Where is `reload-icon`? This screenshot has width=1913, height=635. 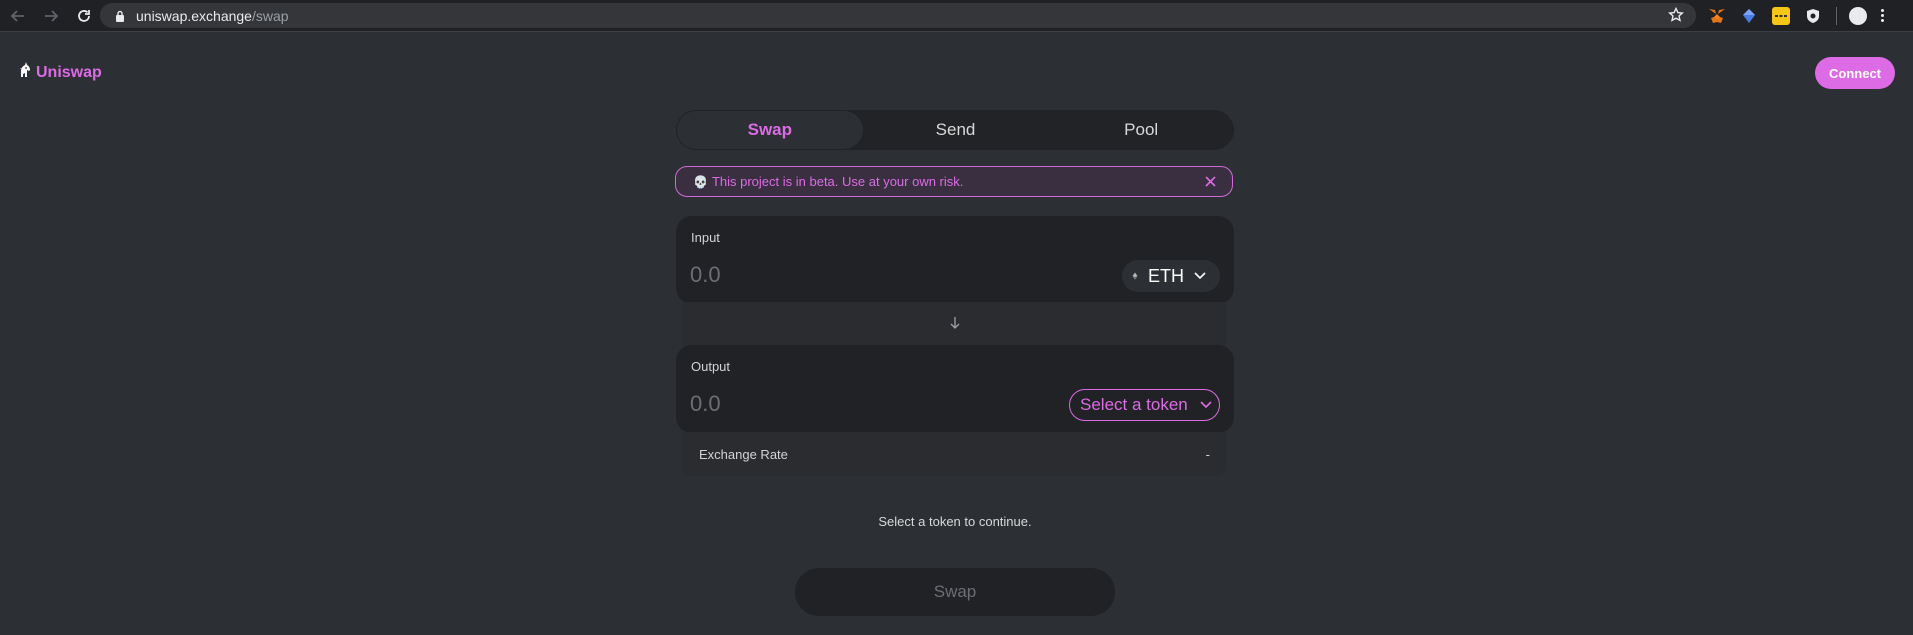 reload-icon is located at coordinates (84, 16).